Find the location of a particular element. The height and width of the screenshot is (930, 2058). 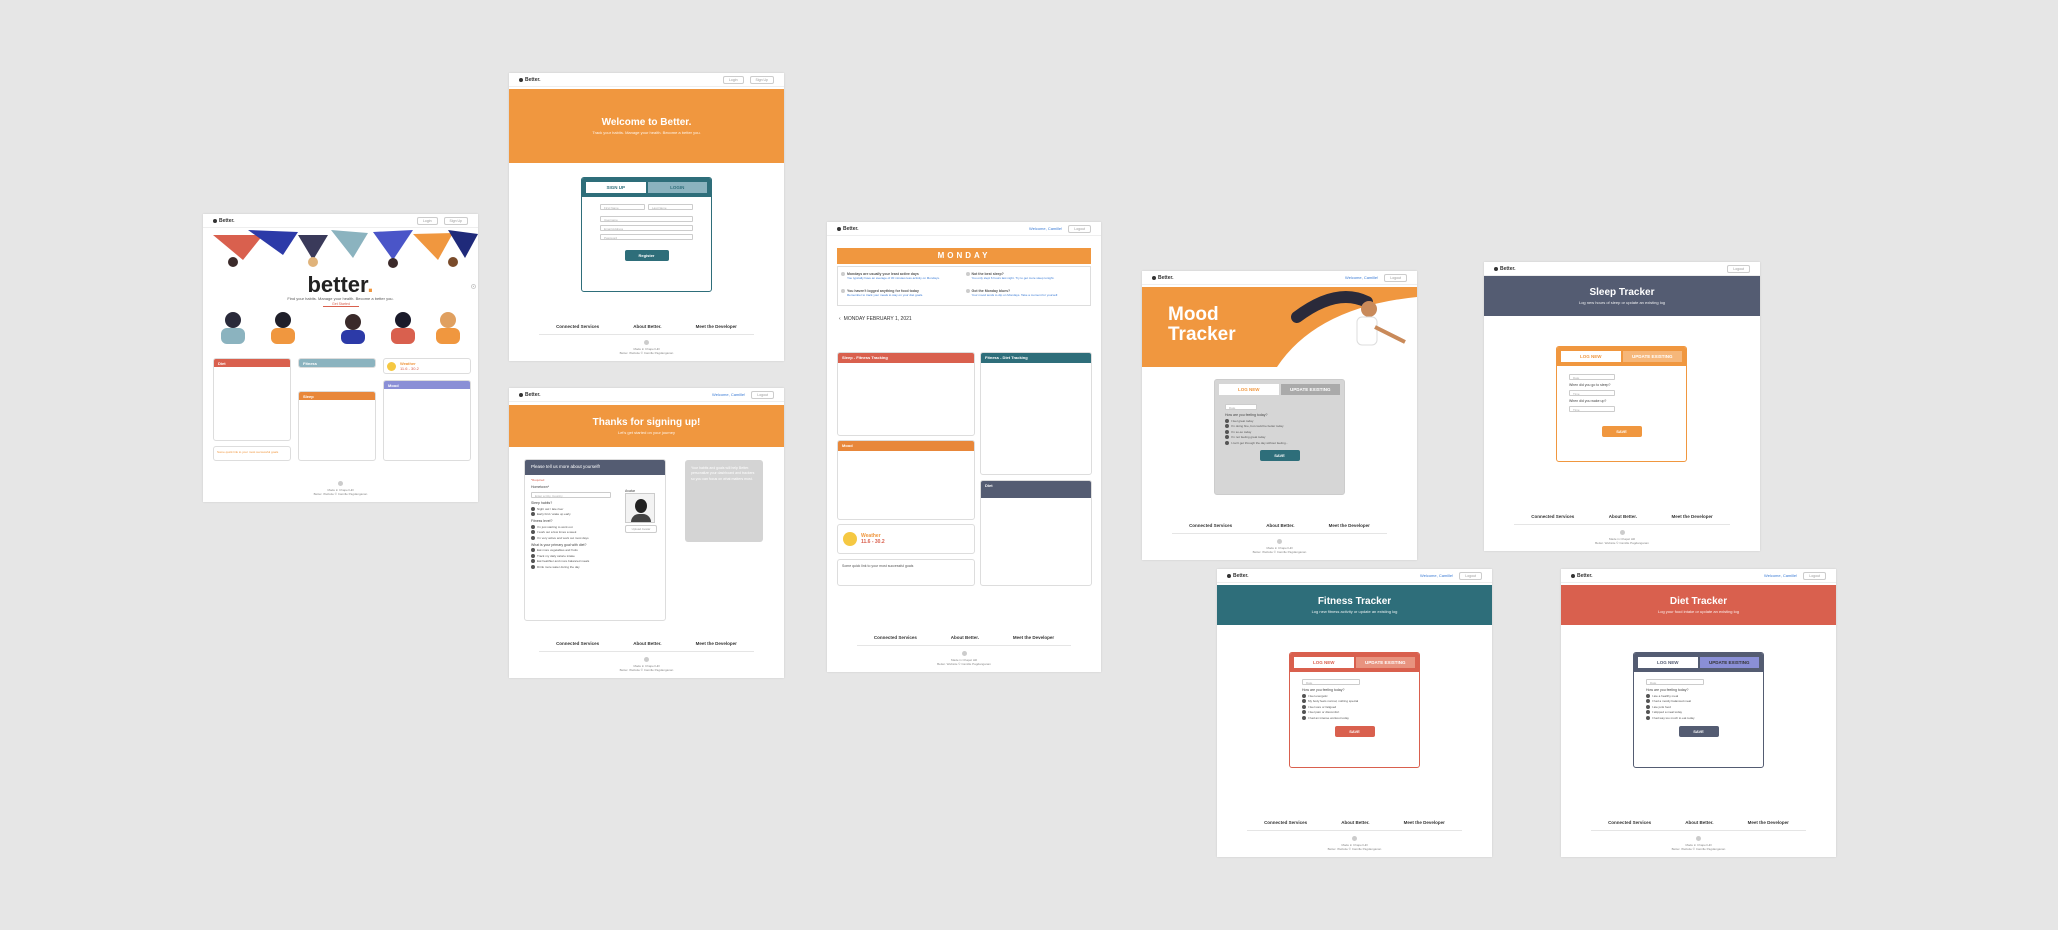

tab-signup: SIGN UP is located at coordinates (616, 187).